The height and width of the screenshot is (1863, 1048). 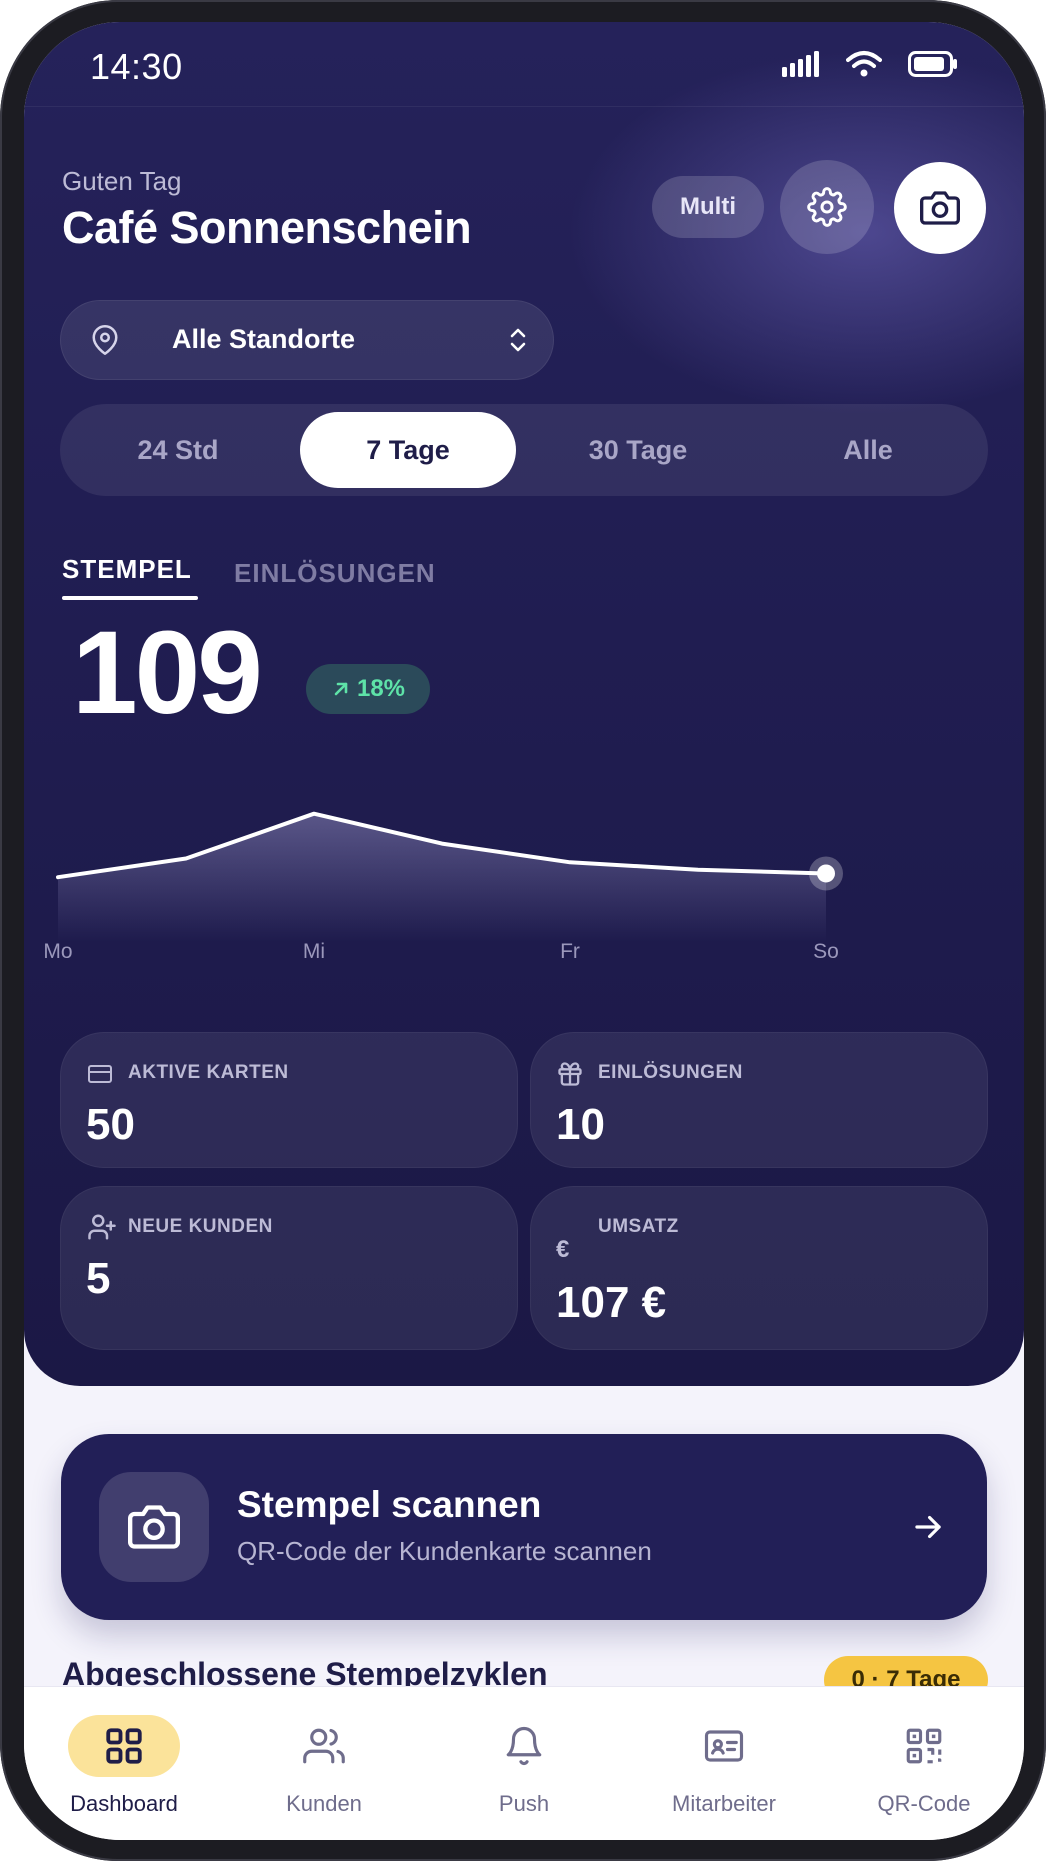 I want to click on settings-button, so click(x=827, y=207).